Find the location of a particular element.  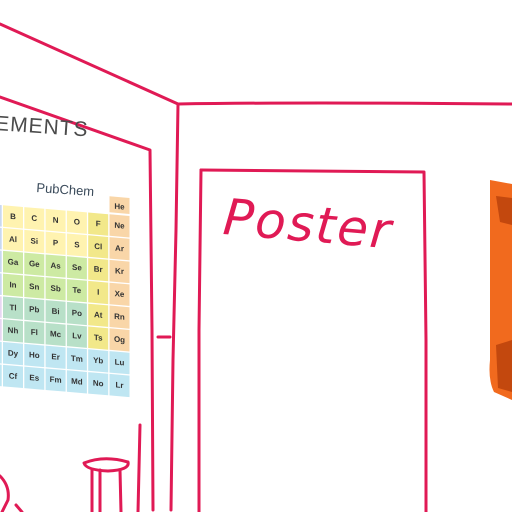

element-symbol: Es is located at coordinates (34, 378).